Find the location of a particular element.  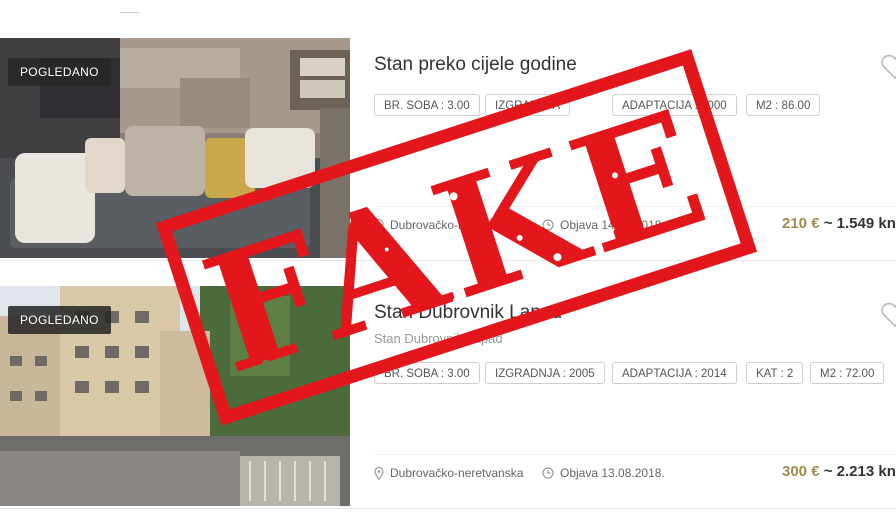

listing-subtitle: Stan Dubrovnik Lapad is located at coordinates (438, 338).